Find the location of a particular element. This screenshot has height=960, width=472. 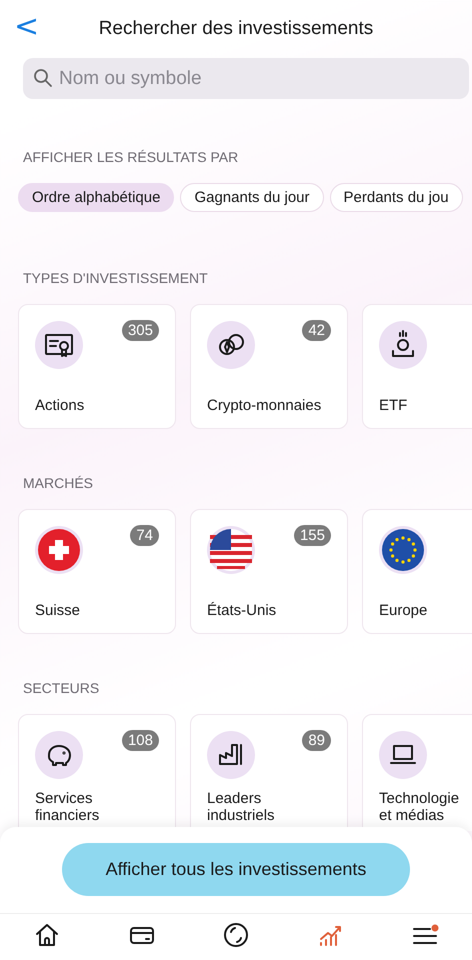

coins-icon is located at coordinates (231, 345).